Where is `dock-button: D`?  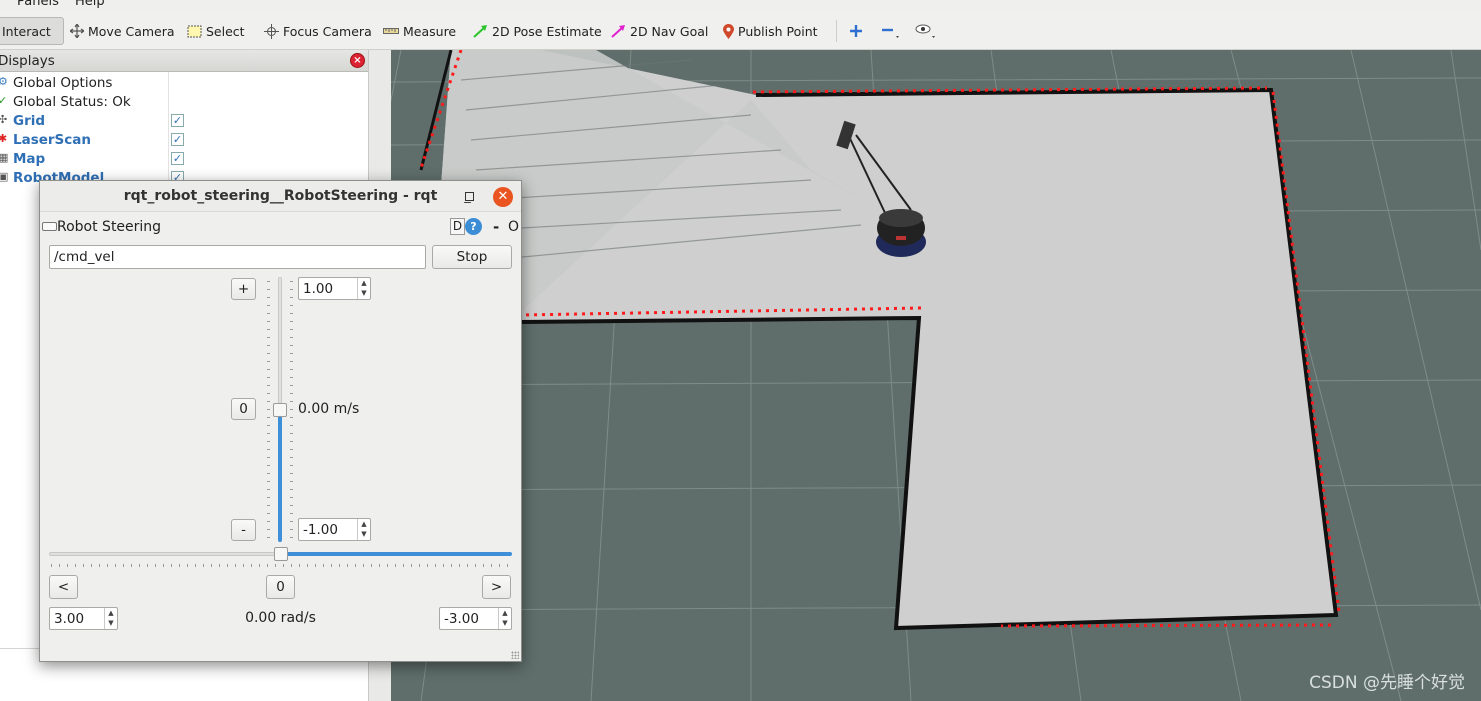 dock-button: D is located at coordinates (457, 226).